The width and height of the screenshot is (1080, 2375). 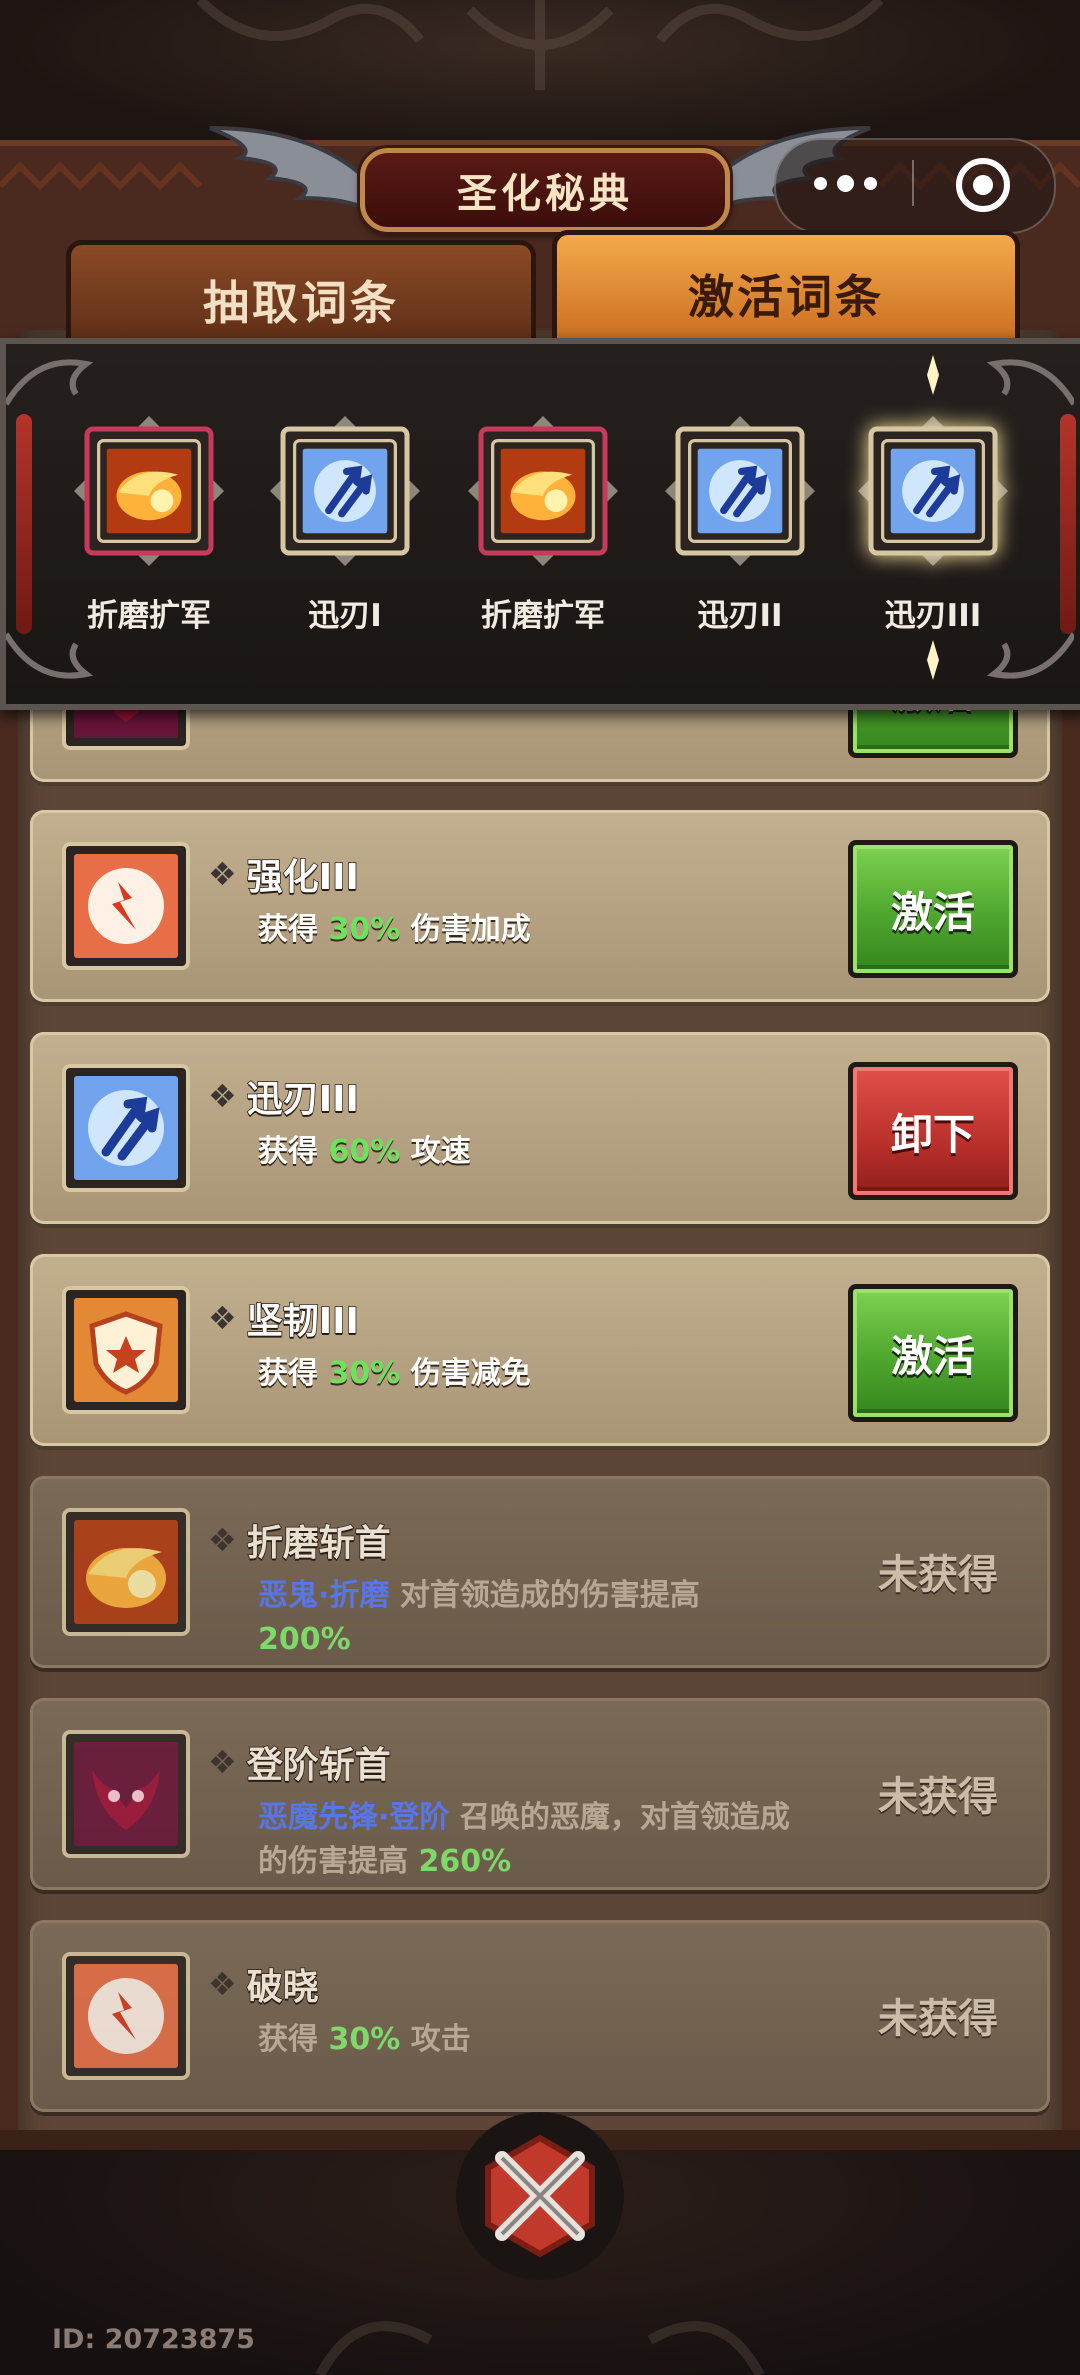 What do you see at coordinates (983, 185) in the screenshot?
I see `target-close-icon` at bounding box center [983, 185].